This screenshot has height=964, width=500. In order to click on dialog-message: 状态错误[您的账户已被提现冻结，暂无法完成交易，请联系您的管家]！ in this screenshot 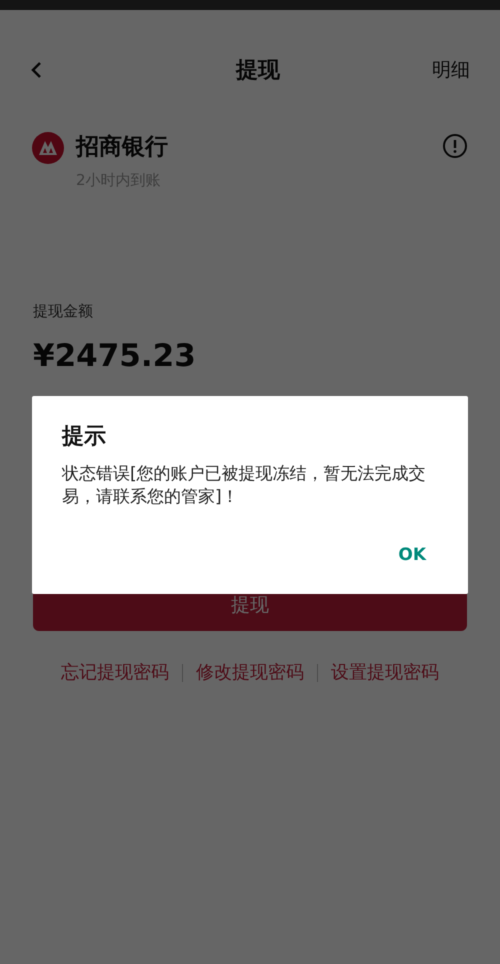, I will do `click(244, 486)`.